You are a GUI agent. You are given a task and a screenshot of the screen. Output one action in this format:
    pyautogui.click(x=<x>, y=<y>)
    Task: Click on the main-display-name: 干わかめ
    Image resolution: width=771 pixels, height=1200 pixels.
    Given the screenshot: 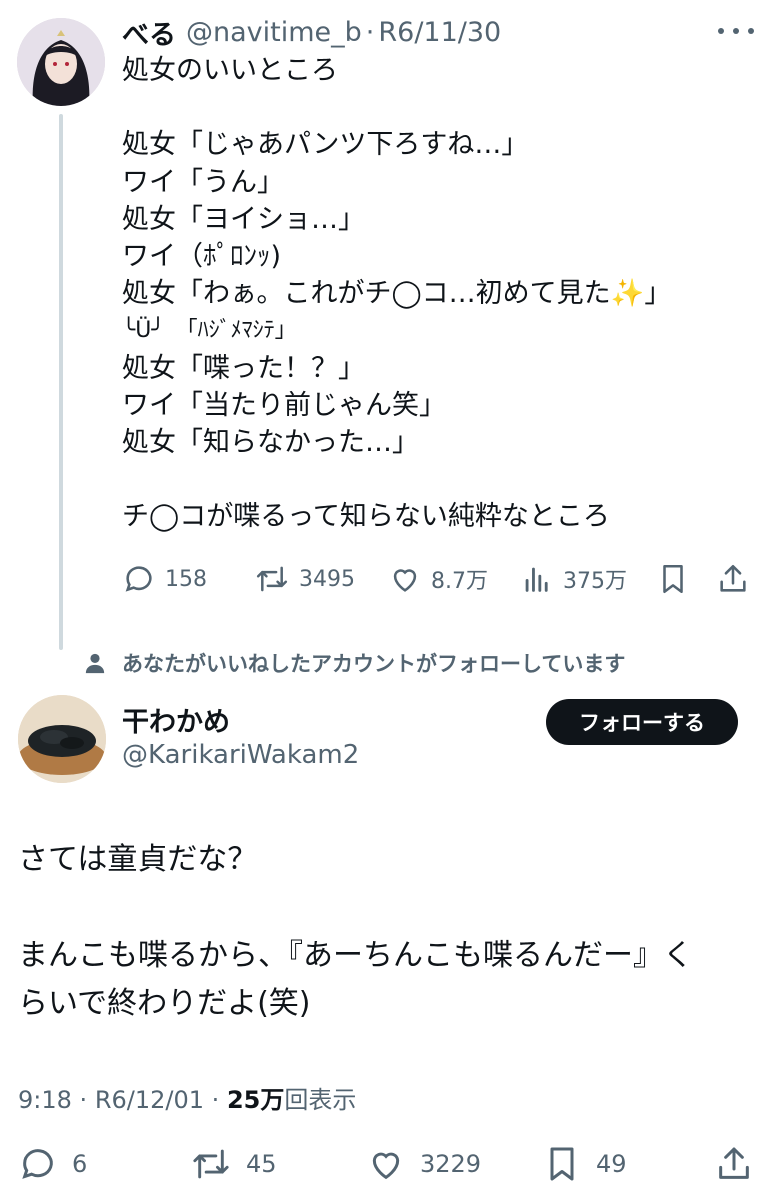 What is the action you would take?
    pyautogui.click(x=176, y=719)
    